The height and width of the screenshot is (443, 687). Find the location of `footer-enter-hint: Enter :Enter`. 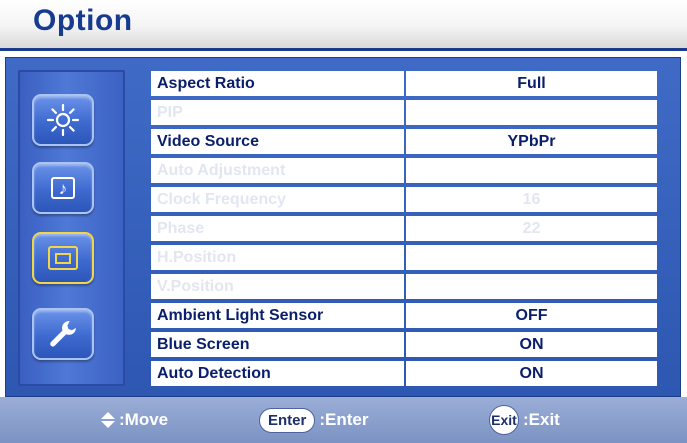

footer-enter-hint: Enter :Enter is located at coordinates (313, 420).